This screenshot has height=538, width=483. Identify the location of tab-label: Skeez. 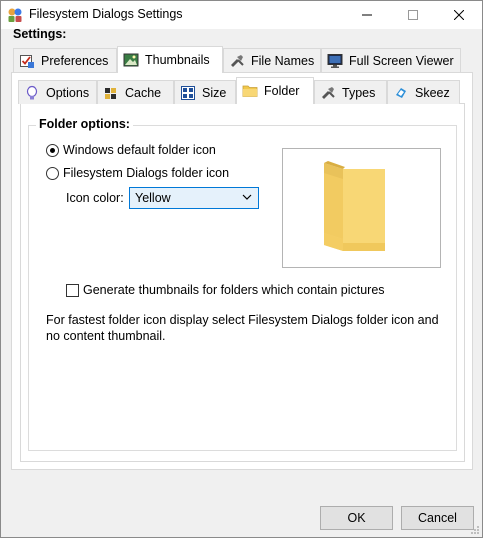
(432, 92).